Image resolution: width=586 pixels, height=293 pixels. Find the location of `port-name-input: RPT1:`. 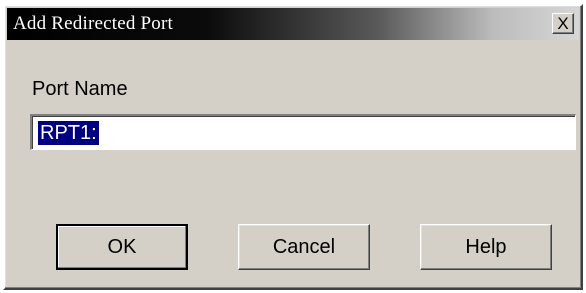

port-name-input: RPT1: is located at coordinates (303, 132).